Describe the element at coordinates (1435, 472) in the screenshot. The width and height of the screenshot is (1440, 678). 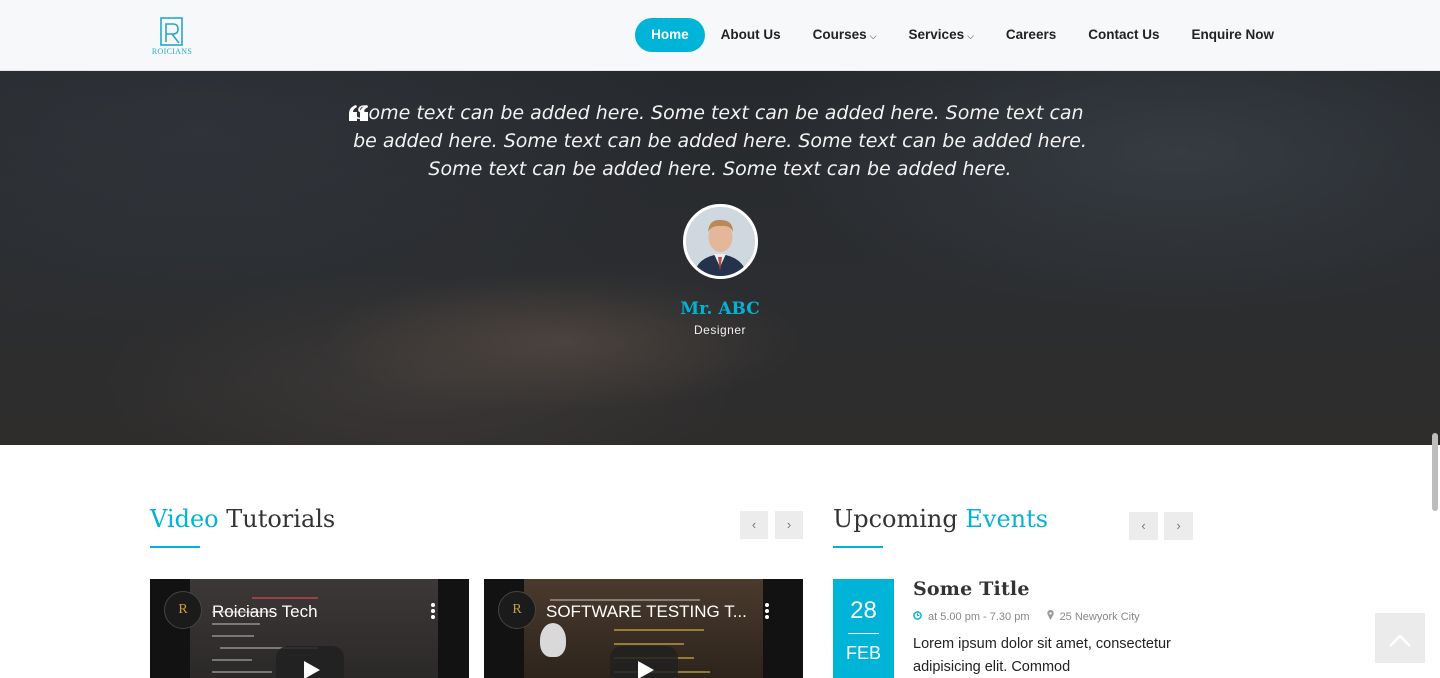
I see `page-scrollbar-thumb` at that location.